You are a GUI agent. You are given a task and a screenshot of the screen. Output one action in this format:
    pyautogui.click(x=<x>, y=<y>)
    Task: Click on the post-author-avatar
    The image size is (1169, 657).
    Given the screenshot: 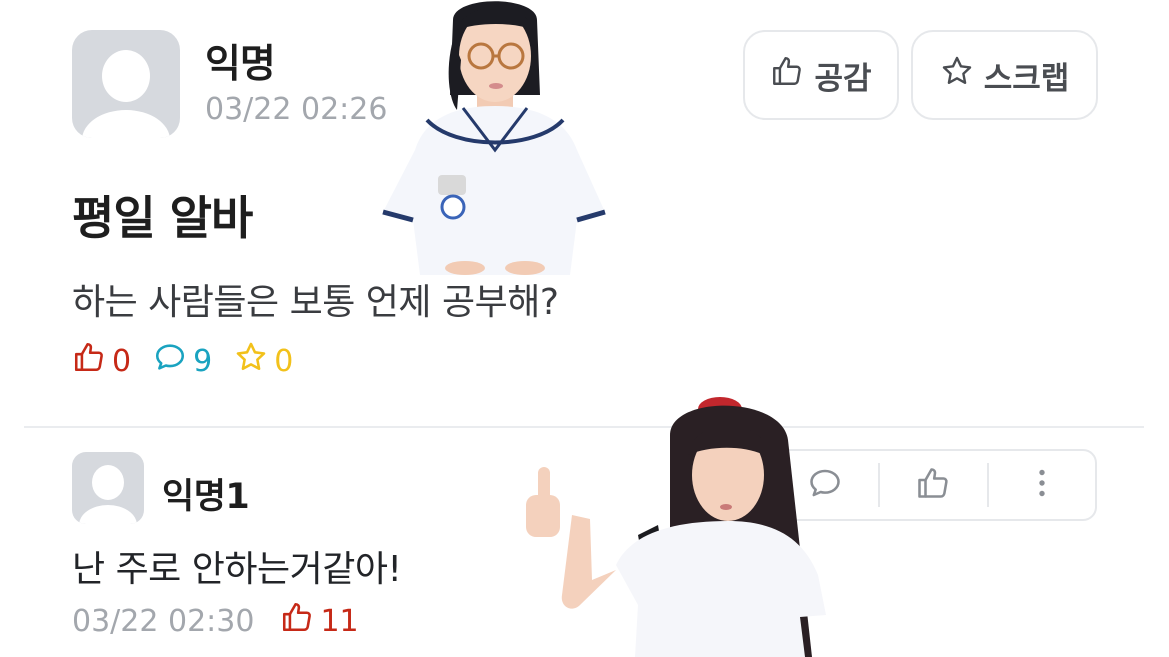 What is the action you would take?
    pyautogui.click(x=126, y=84)
    